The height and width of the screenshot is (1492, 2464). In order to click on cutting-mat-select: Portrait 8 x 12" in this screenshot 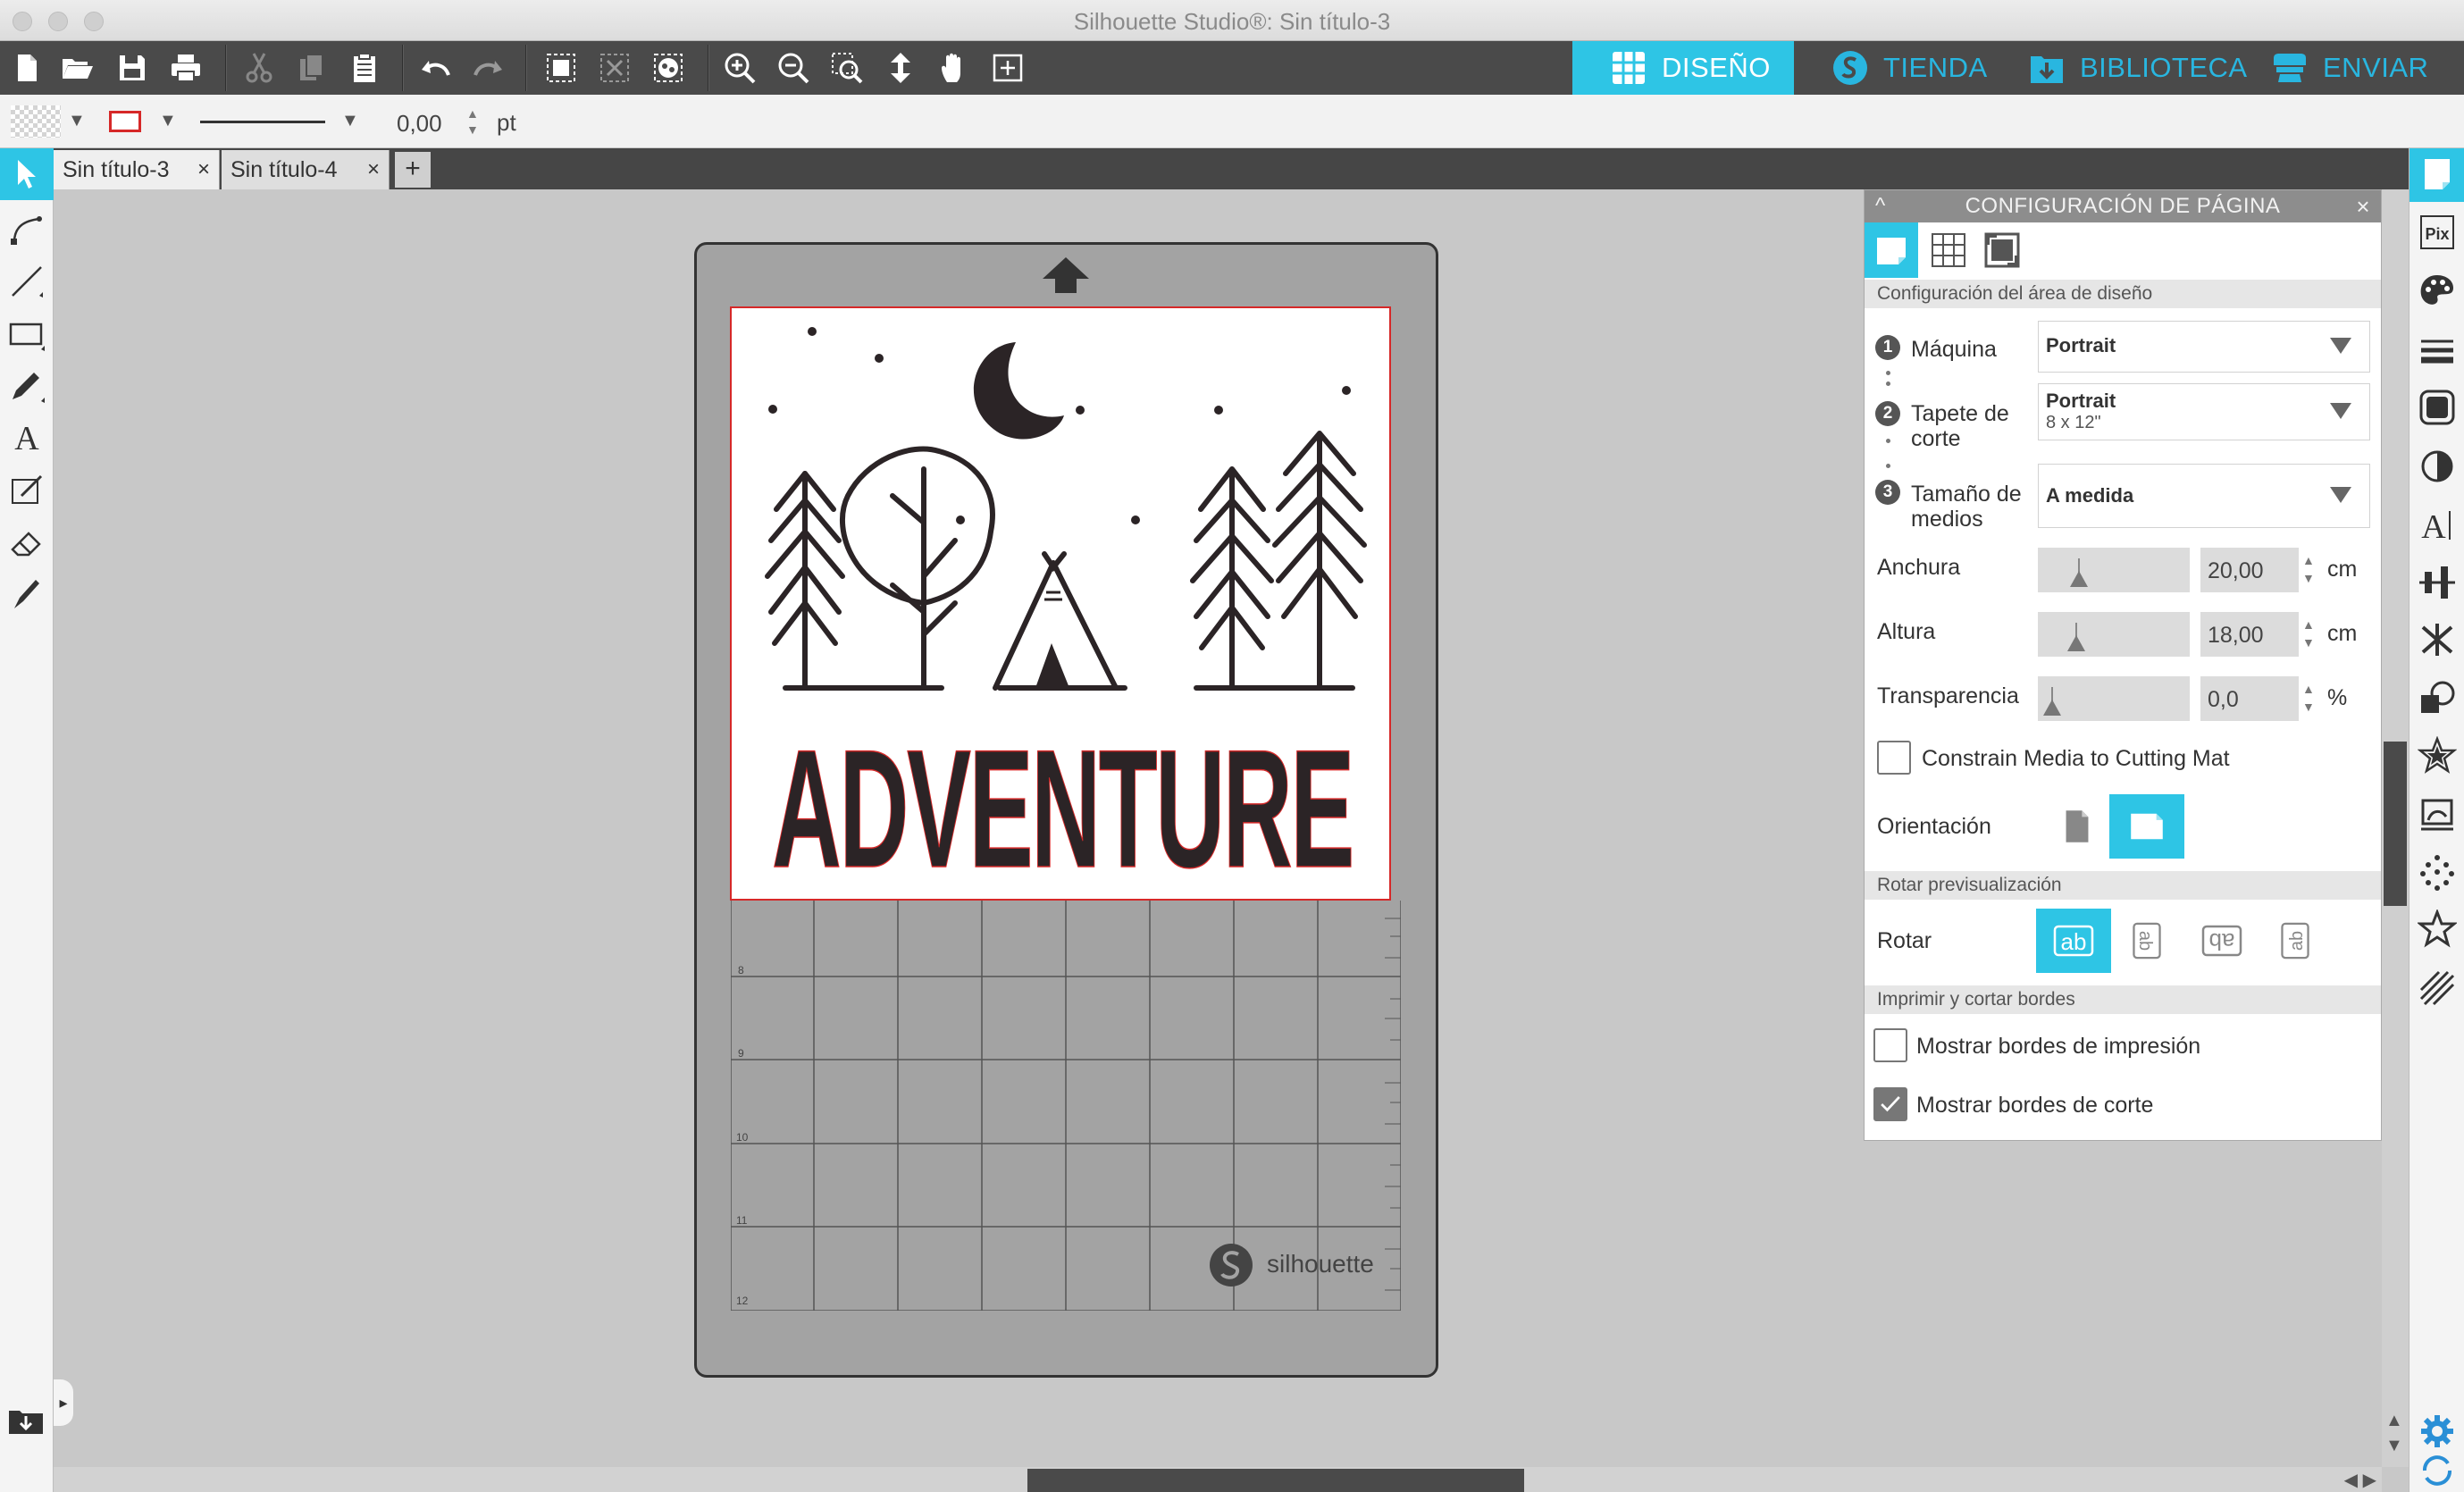, I will do `click(2204, 411)`.